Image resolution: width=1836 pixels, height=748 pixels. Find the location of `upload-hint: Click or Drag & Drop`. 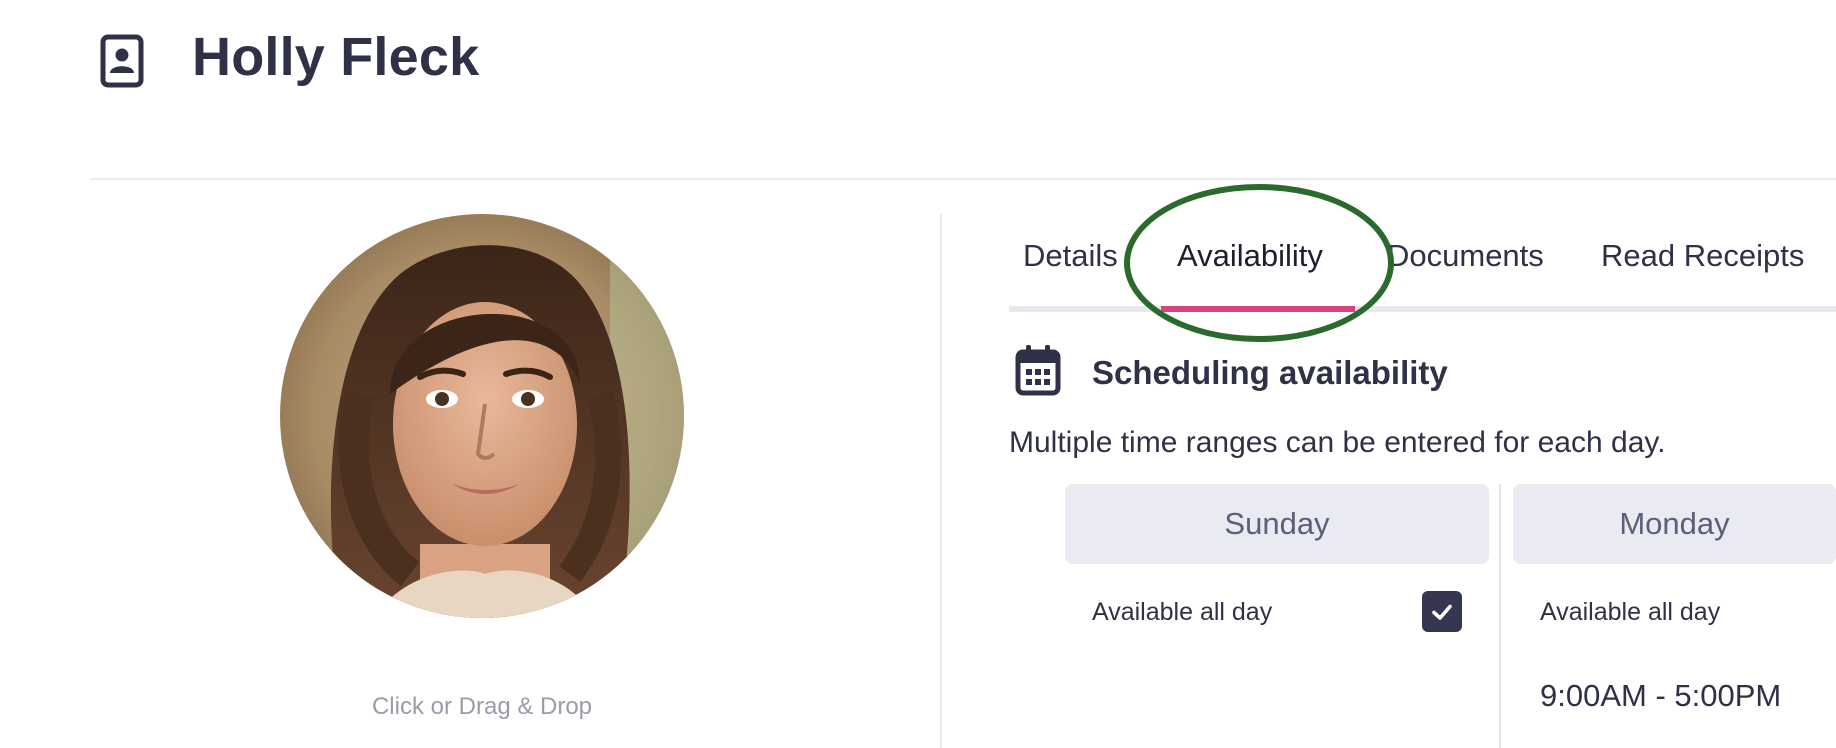

upload-hint: Click or Drag & Drop is located at coordinates (482, 707).